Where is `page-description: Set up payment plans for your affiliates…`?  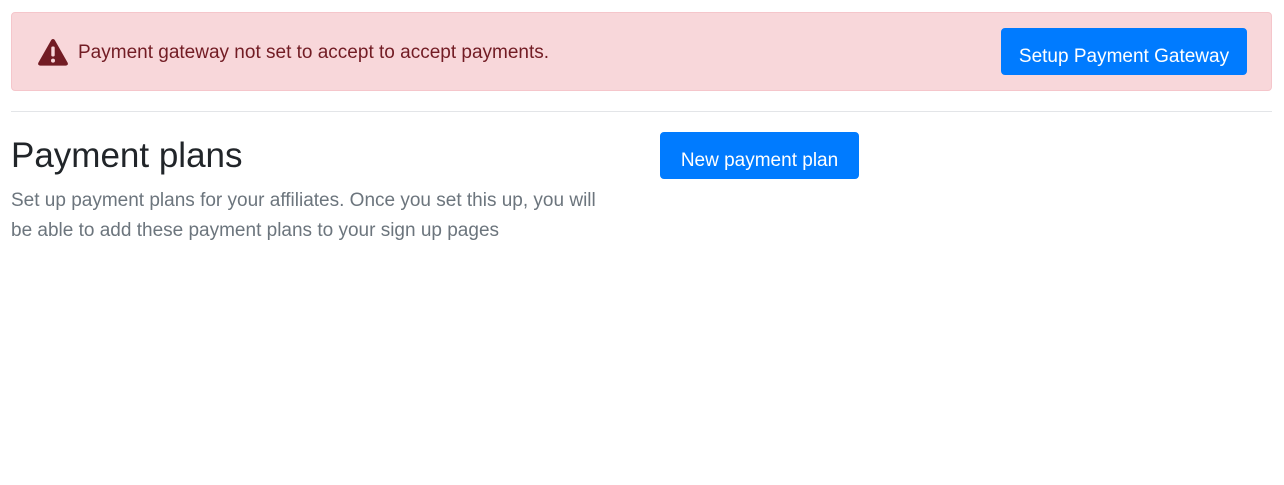
page-description: Set up payment plans for your affiliates… is located at coordinates (303, 215).